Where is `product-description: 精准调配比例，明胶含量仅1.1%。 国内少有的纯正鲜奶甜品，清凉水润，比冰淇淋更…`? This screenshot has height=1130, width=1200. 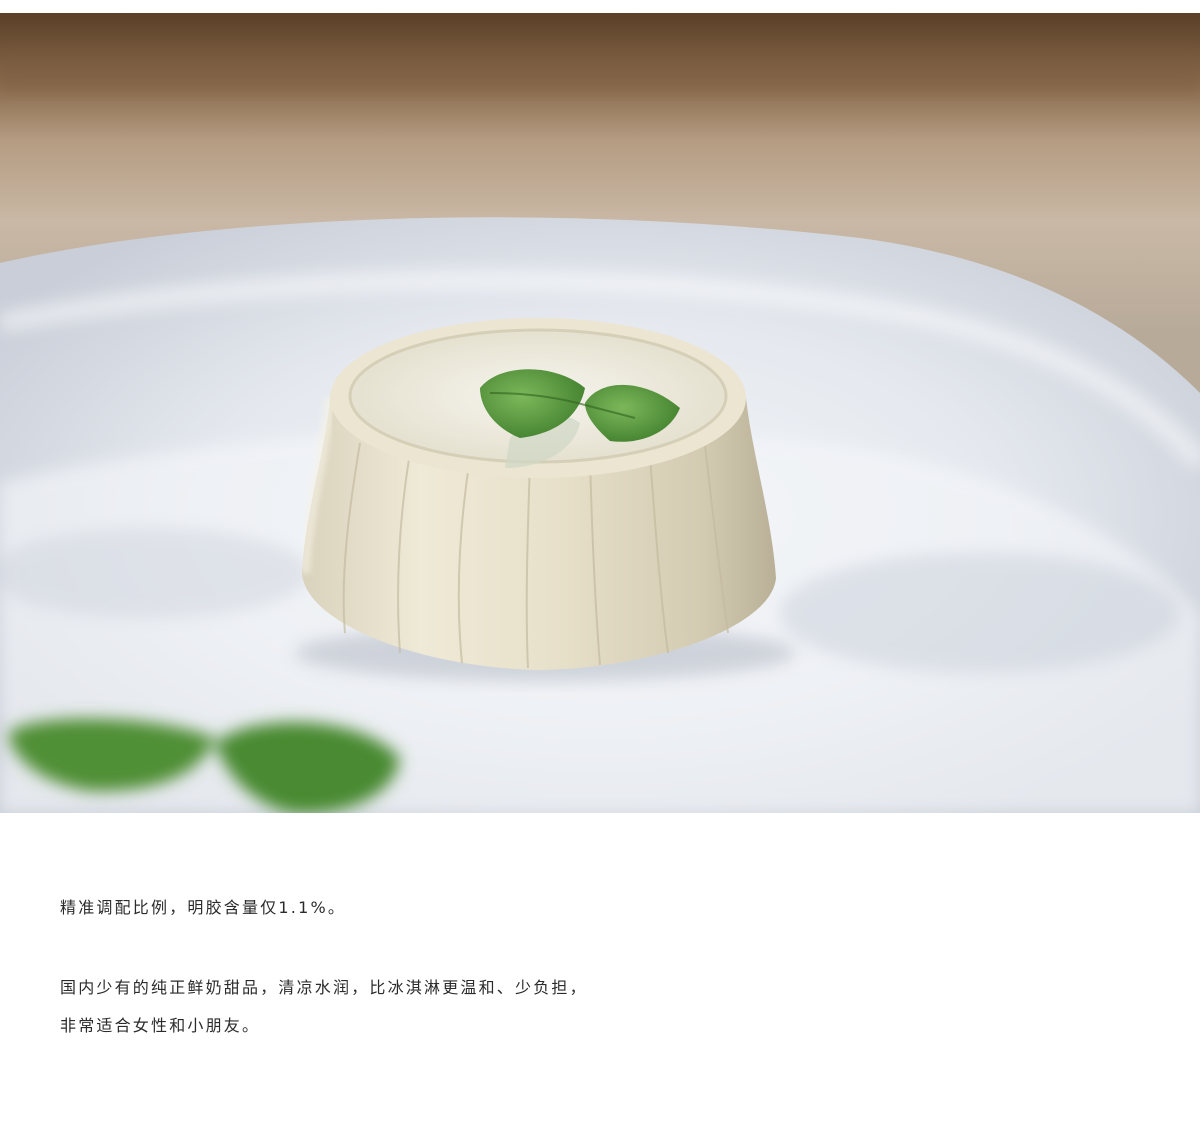
product-description: 精准调配比例，明胶含量仅1.1%。 国内少有的纯正鲜奶甜品，清凉水润，比冰淇淋更… is located at coordinates (610, 967).